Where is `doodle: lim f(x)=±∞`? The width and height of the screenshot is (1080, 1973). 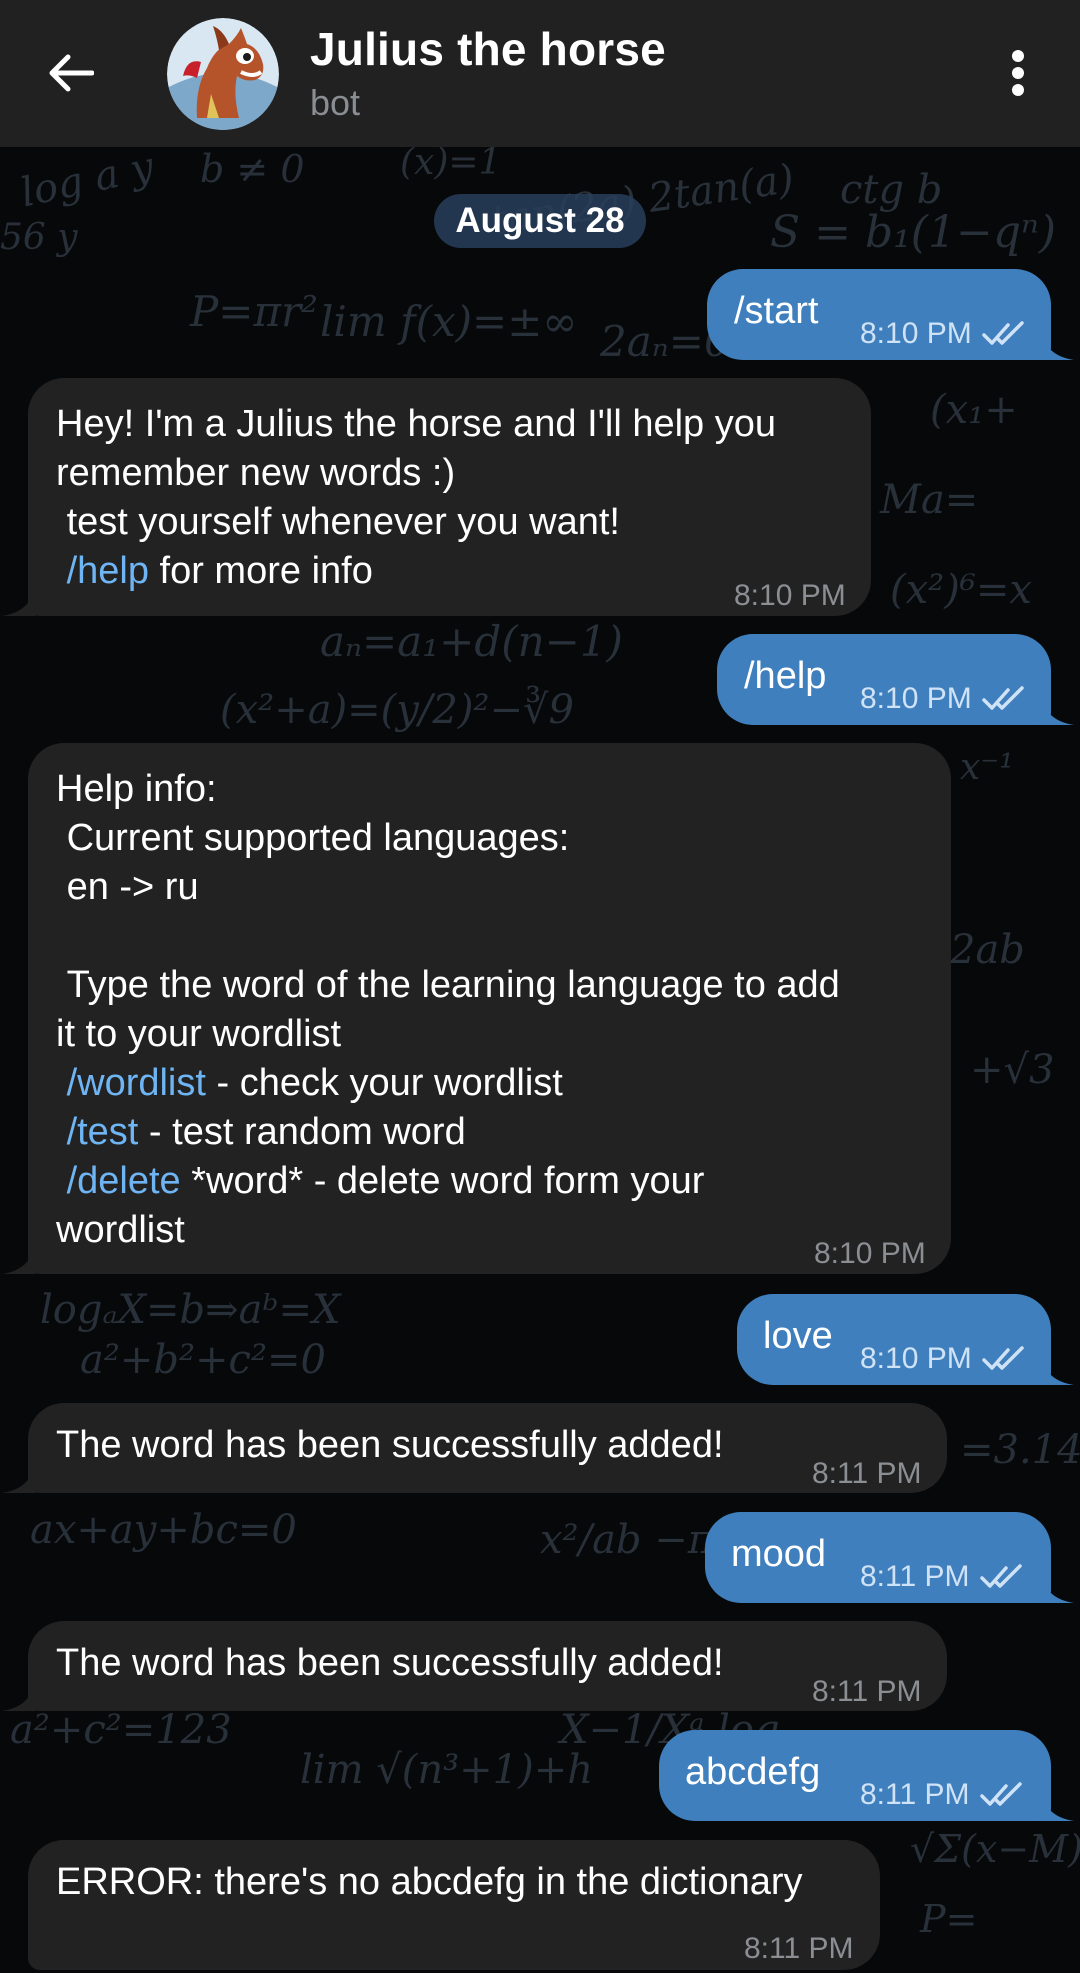
doodle: lim f(x)=±∞ is located at coordinates (449, 321).